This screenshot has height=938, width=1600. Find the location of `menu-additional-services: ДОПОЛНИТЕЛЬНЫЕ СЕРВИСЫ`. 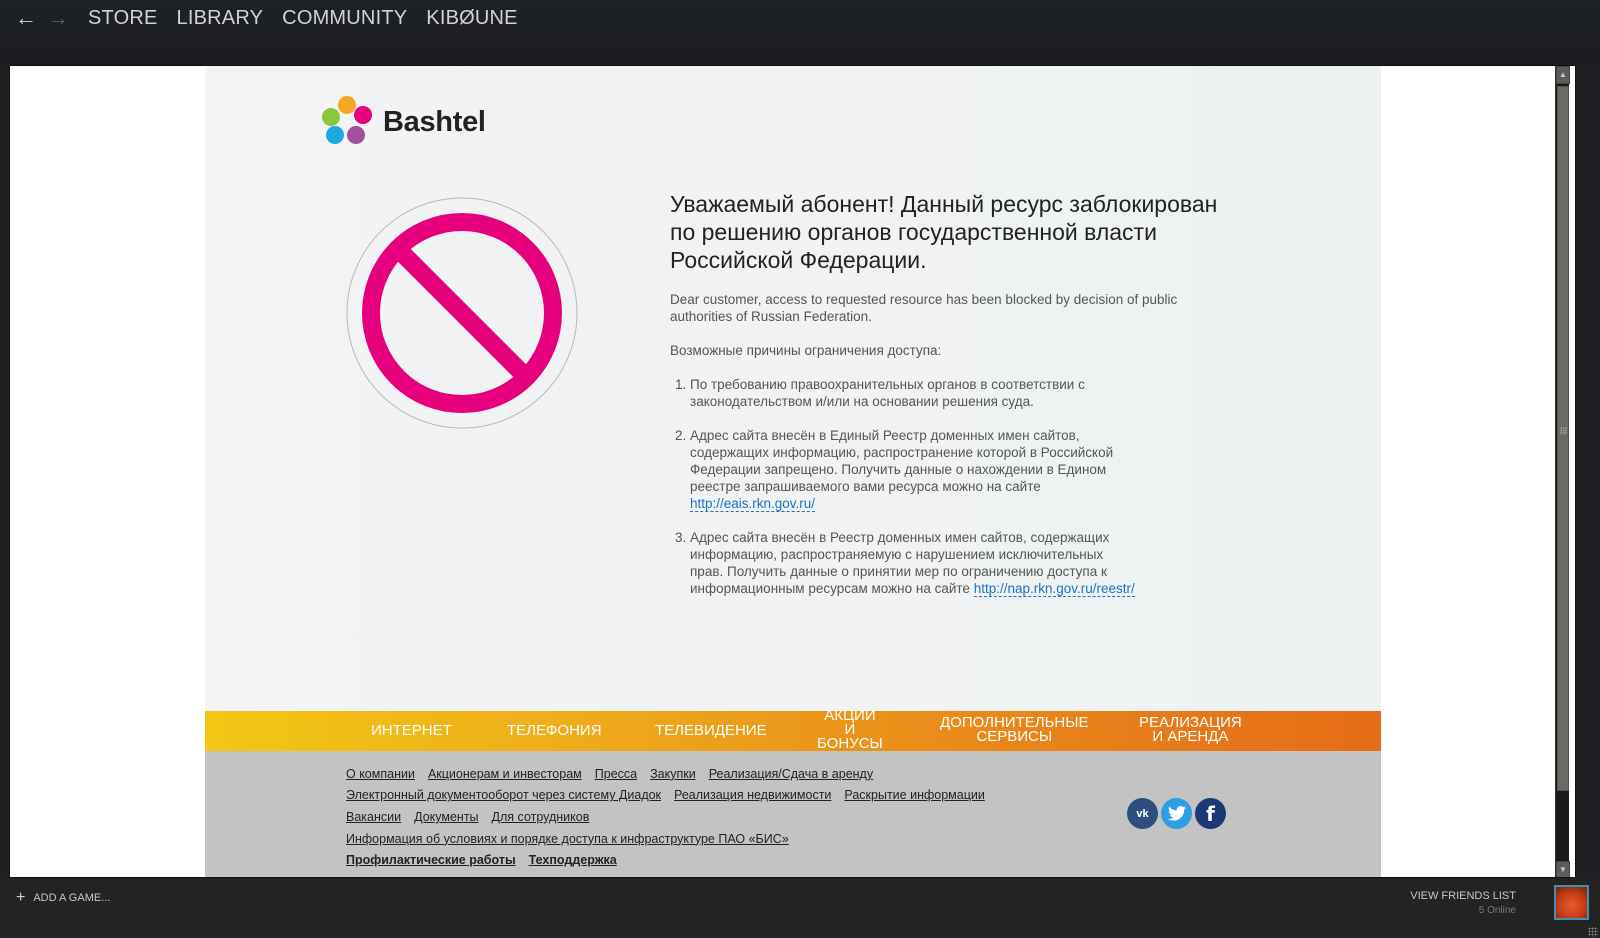

menu-additional-services: ДОПОЛНИТЕЛЬНЫЕ СЕРВИСЫ is located at coordinates (1014, 729).